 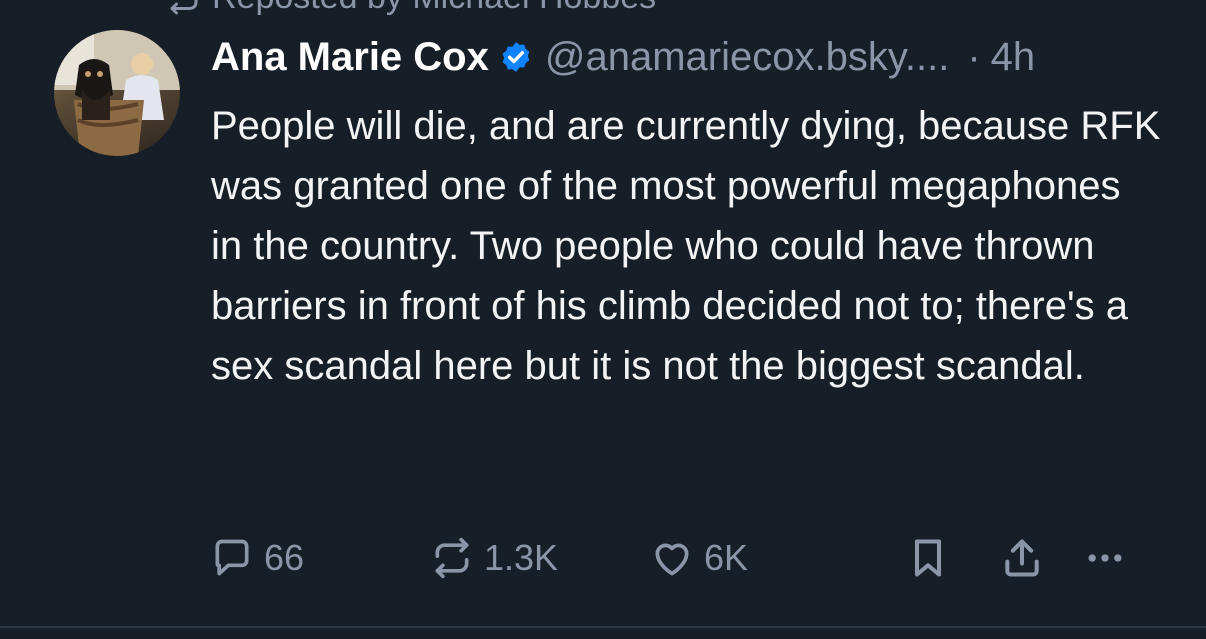 What do you see at coordinates (284, 557) in the screenshot?
I see `reply-count: 66` at bounding box center [284, 557].